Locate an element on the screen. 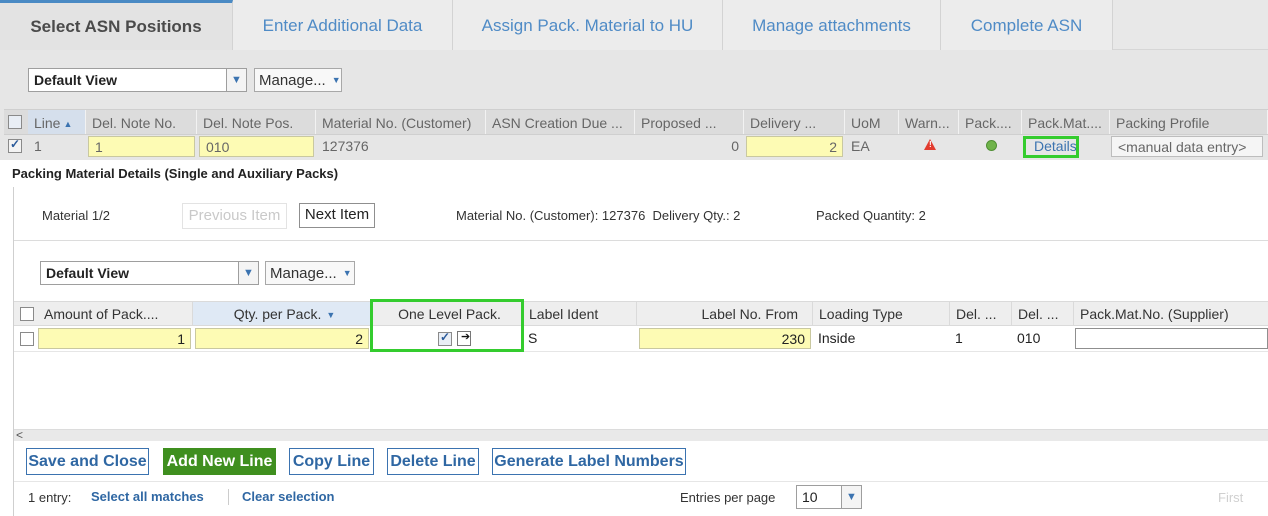  col-label-no-from: Label No. From is located at coordinates (725, 313).